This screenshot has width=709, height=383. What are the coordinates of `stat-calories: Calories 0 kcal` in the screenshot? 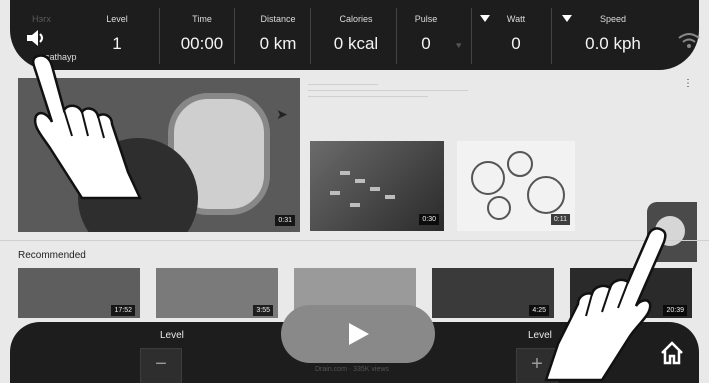 It's located at (356, 35).